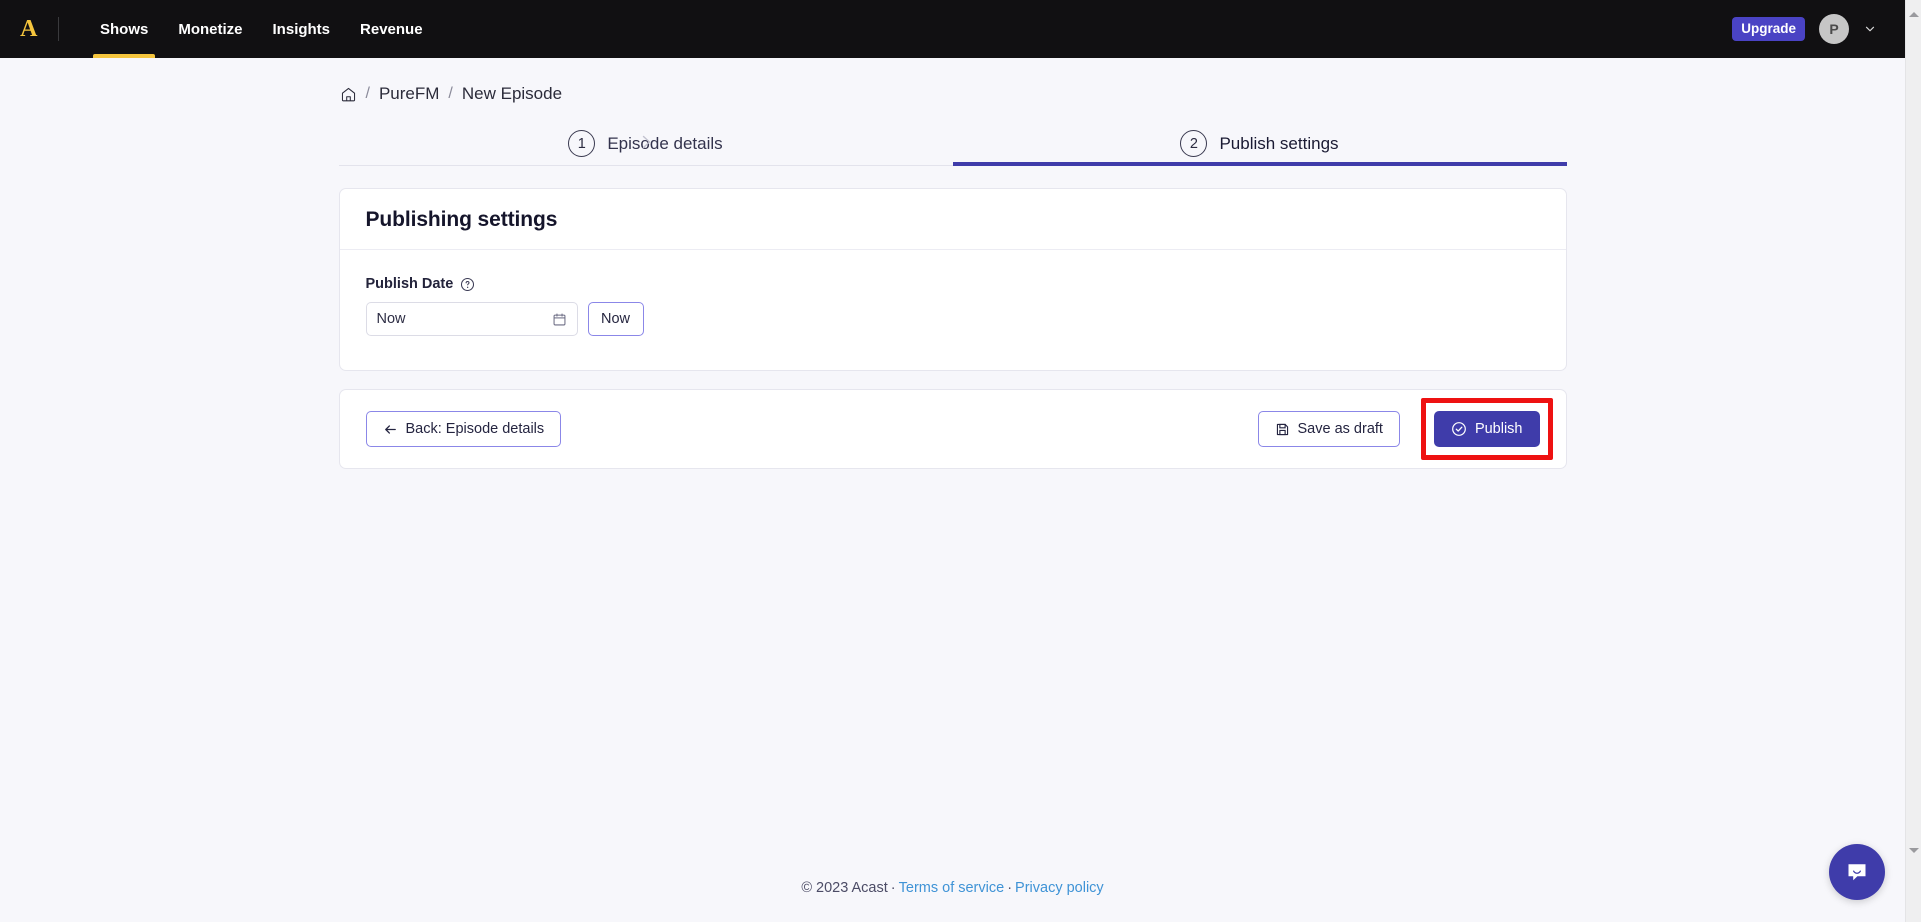 The height and width of the screenshot is (922, 1921). I want to click on chat-launcher-button, so click(1857, 872).